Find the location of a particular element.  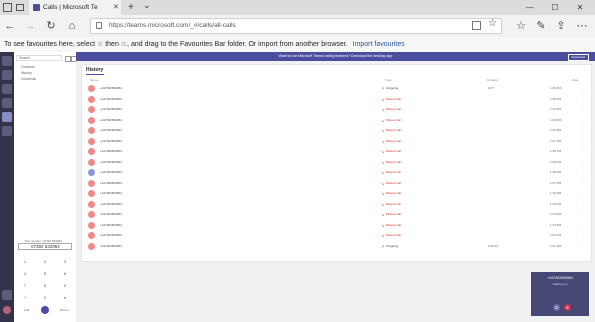

accept-call-button: ✆ is located at coordinates (556, 307).